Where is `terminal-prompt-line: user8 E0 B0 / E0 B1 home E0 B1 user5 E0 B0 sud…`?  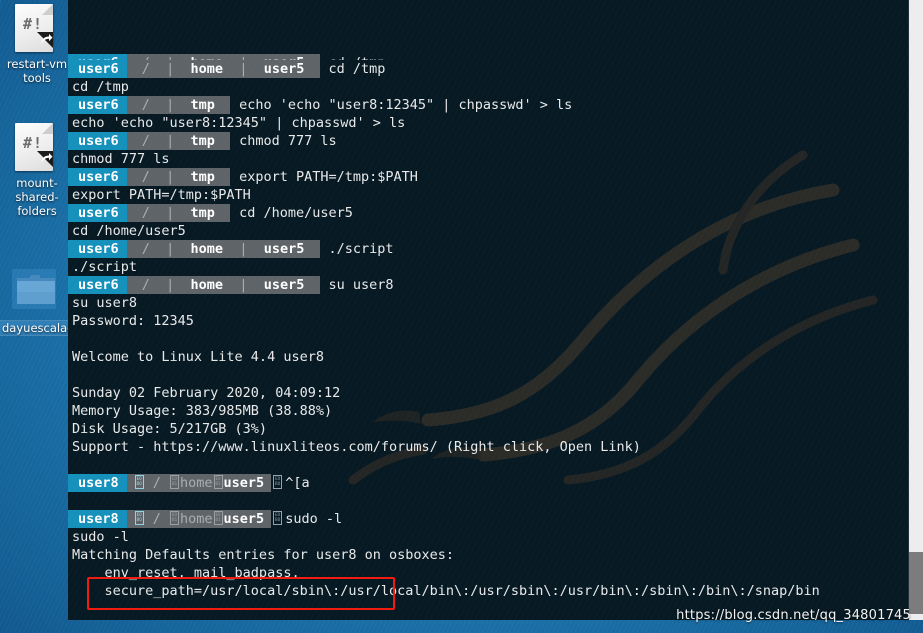 terminal-prompt-line: user8 E0 B0 / E0 B1 home E0 B1 user5 E0 B0 sud… is located at coordinates (495, 519).